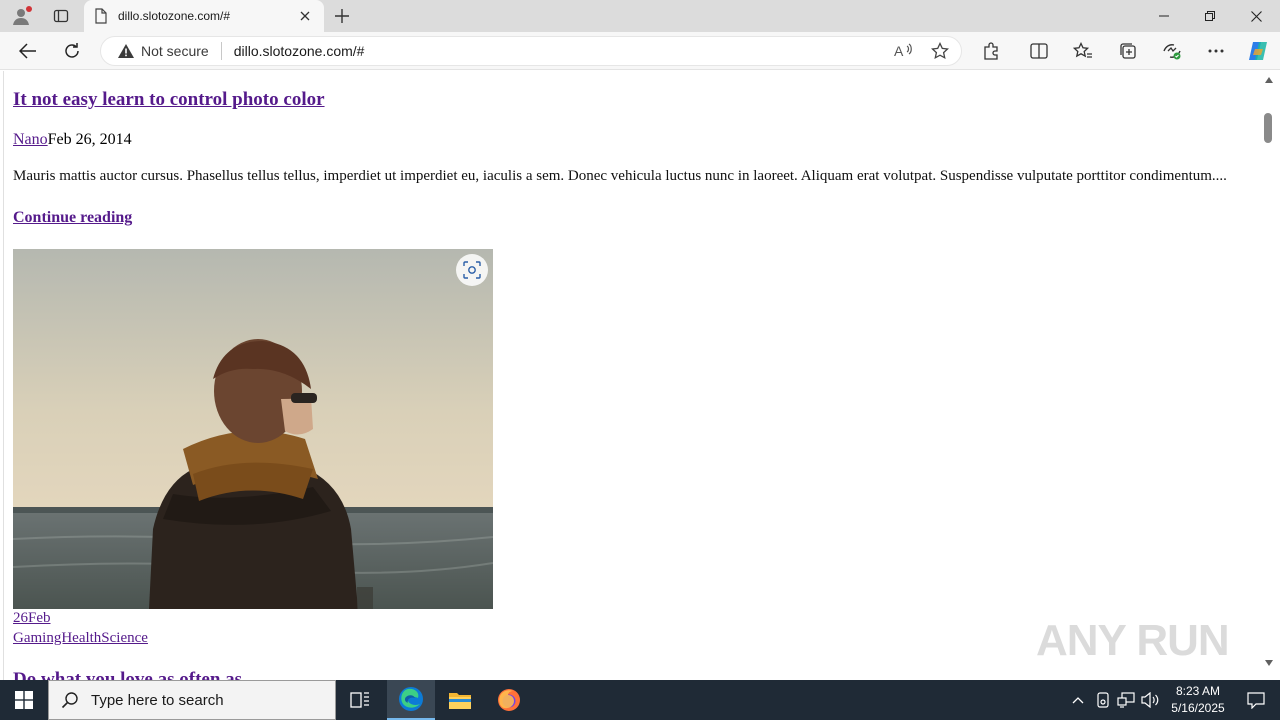 Image resolution: width=1280 pixels, height=720 pixels. Describe the element at coordinates (1268, 128) in the screenshot. I see `scroll-thumb` at that location.